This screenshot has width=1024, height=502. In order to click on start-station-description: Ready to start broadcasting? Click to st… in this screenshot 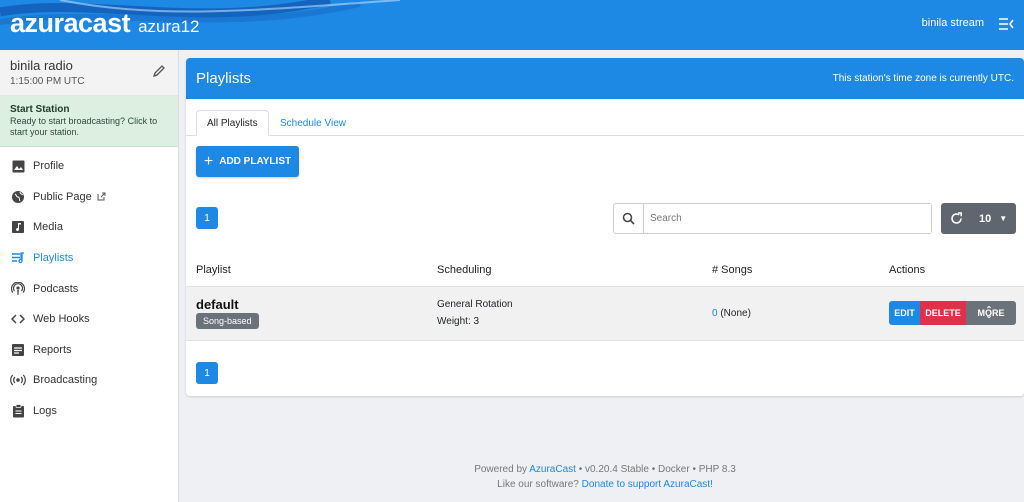, I will do `click(84, 126)`.